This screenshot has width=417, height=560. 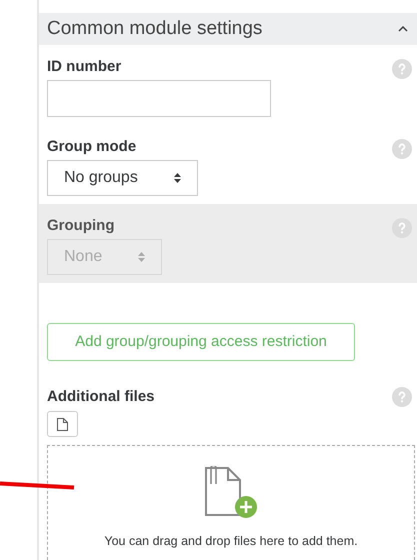 What do you see at coordinates (231, 541) in the screenshot?
I see `dropzone-text: You can drag and drop files here to add them.` at bounding box center [231, 541].